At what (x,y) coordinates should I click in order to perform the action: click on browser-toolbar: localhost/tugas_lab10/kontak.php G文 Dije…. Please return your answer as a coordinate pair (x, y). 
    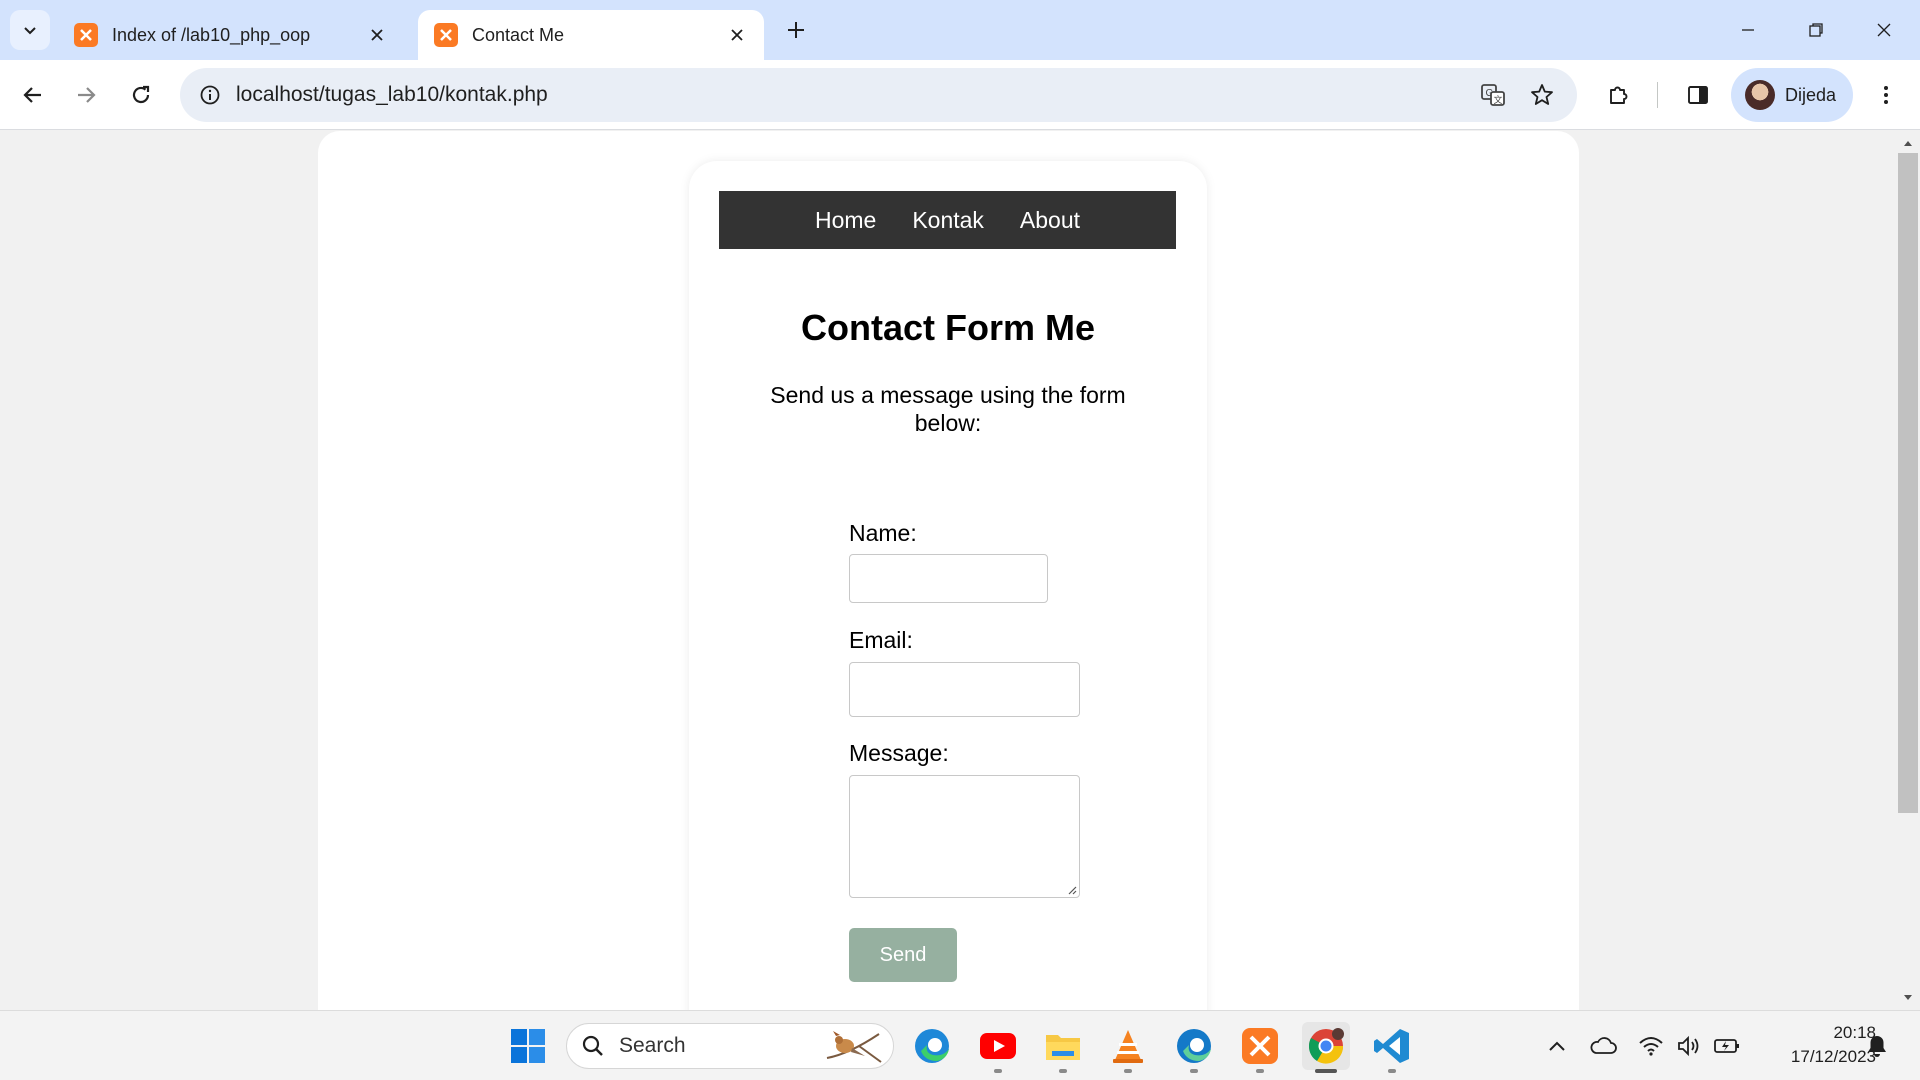
    Looking at the image, I should click on (960, 95).